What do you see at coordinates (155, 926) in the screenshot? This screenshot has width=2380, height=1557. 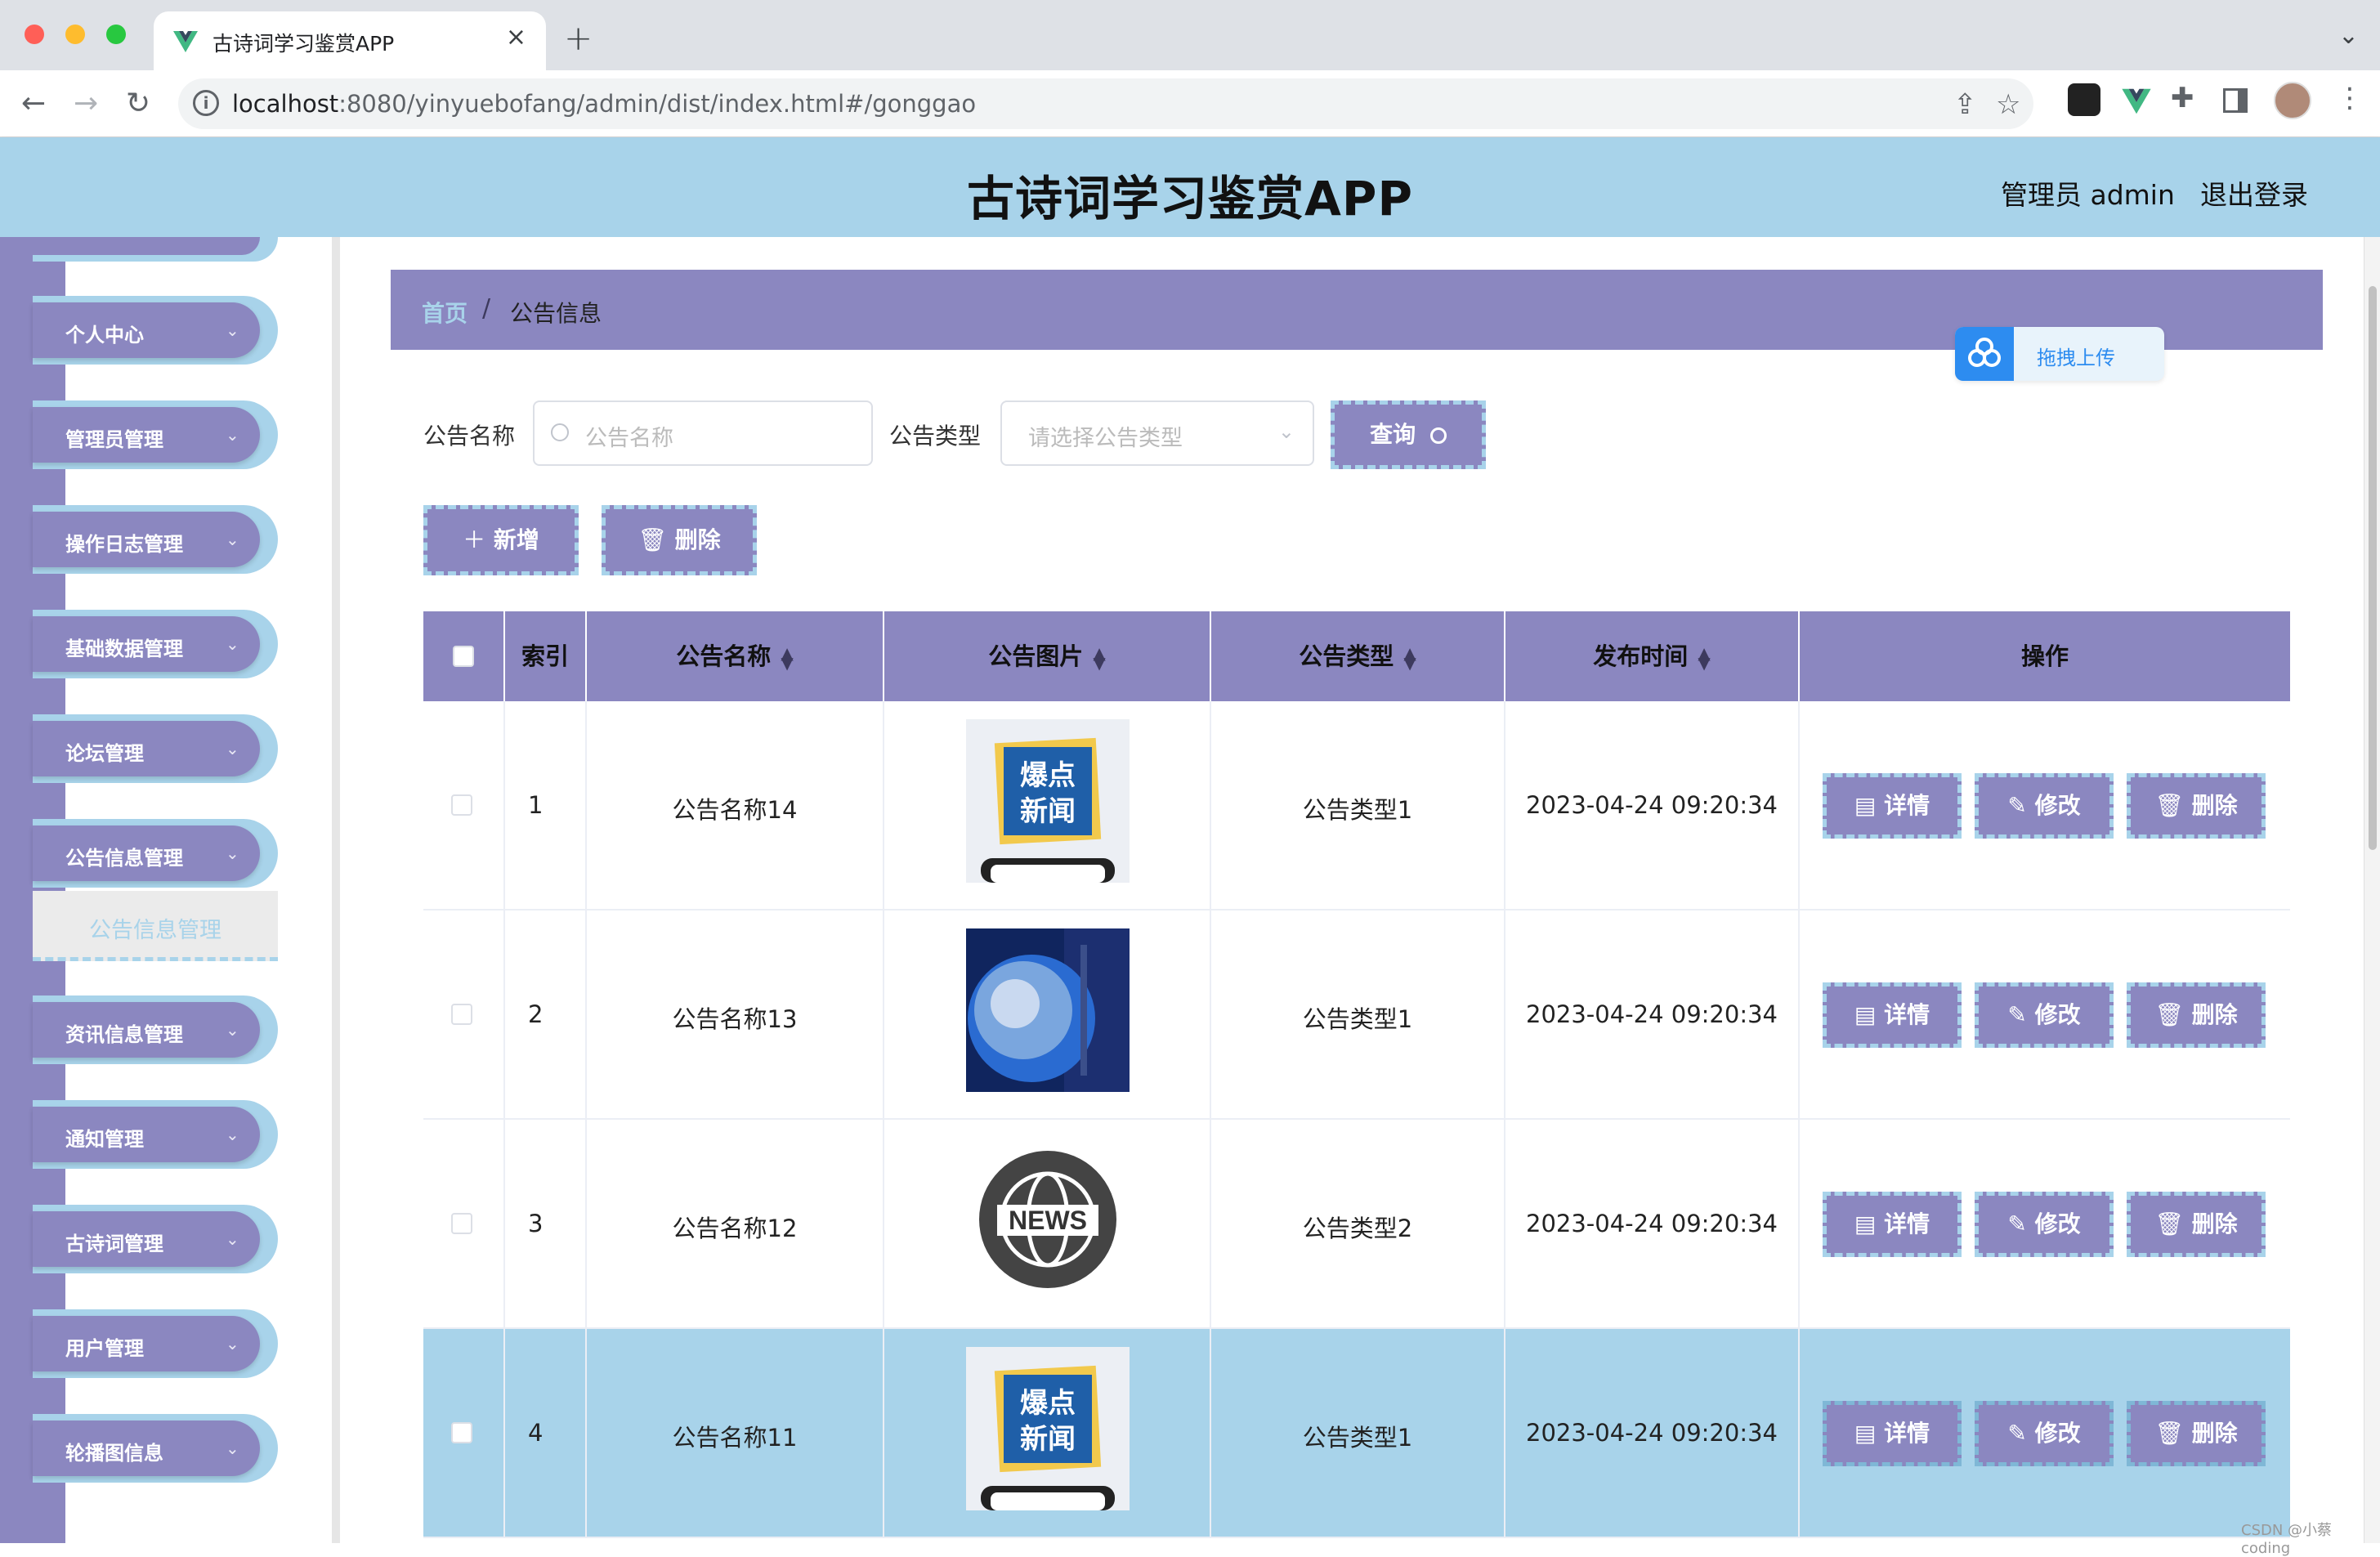 I see `sidebar-subitem-active: 公告信息管理` at bounding box center [155, 926].